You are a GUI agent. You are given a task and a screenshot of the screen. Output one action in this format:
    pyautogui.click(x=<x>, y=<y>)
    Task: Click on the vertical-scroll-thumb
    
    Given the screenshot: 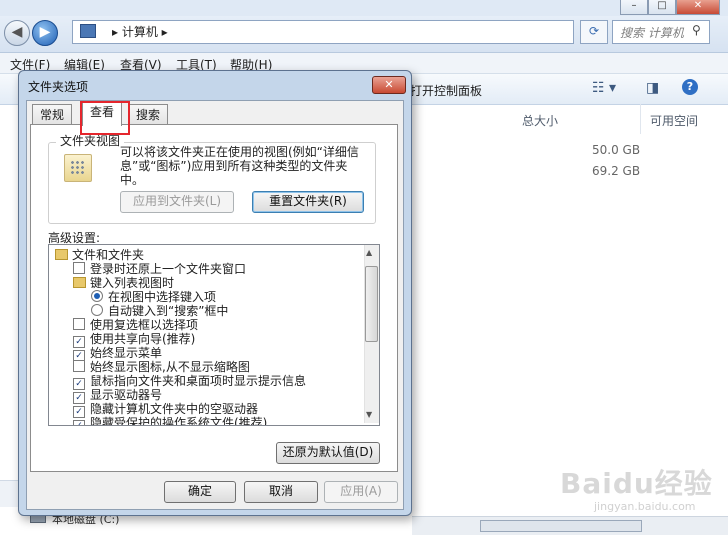 What is the action you would take?
    pyautogui.click(x=371, y=304)
    